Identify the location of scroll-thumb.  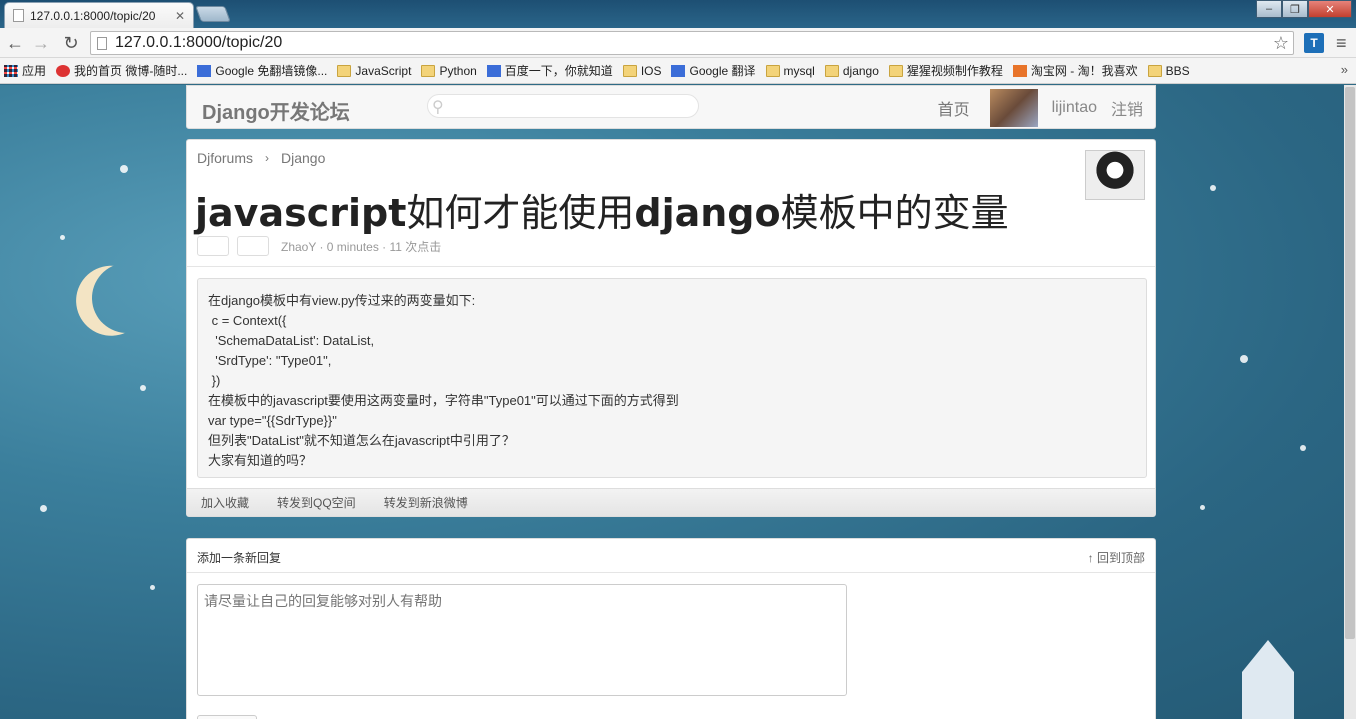
(1350, 363).